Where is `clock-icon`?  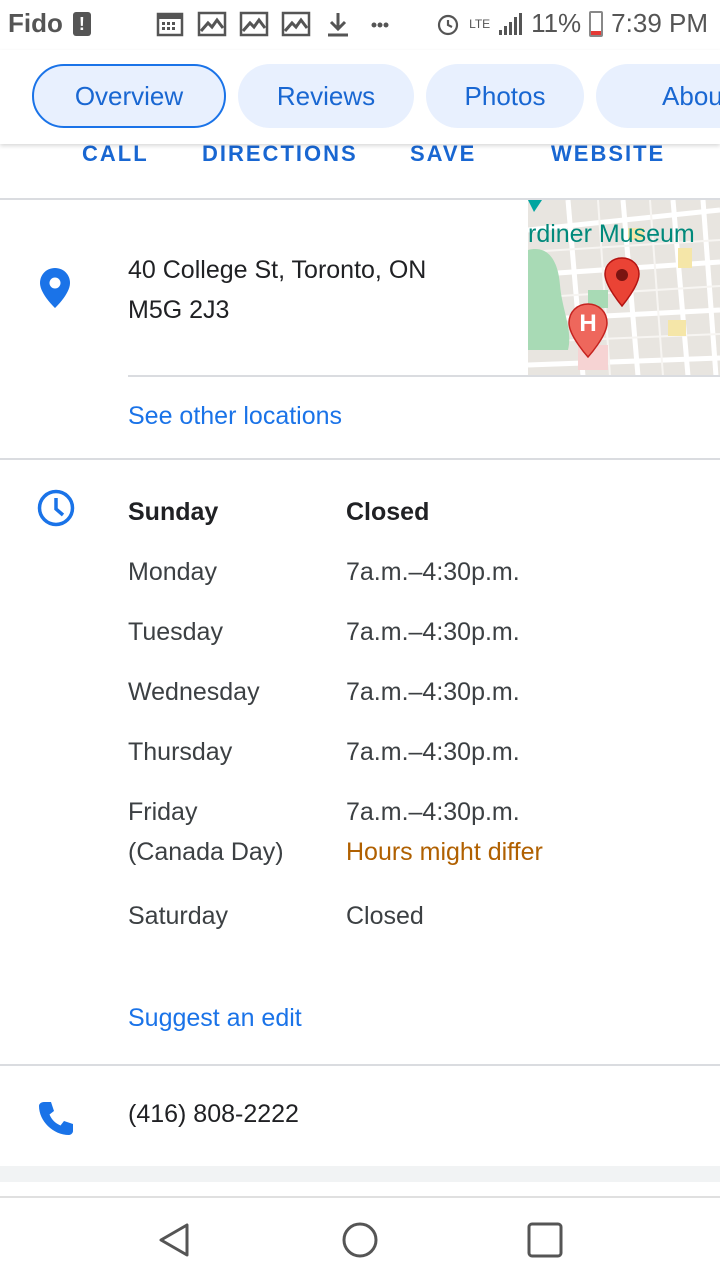
clock-icon is located at coordinates (56, 508).